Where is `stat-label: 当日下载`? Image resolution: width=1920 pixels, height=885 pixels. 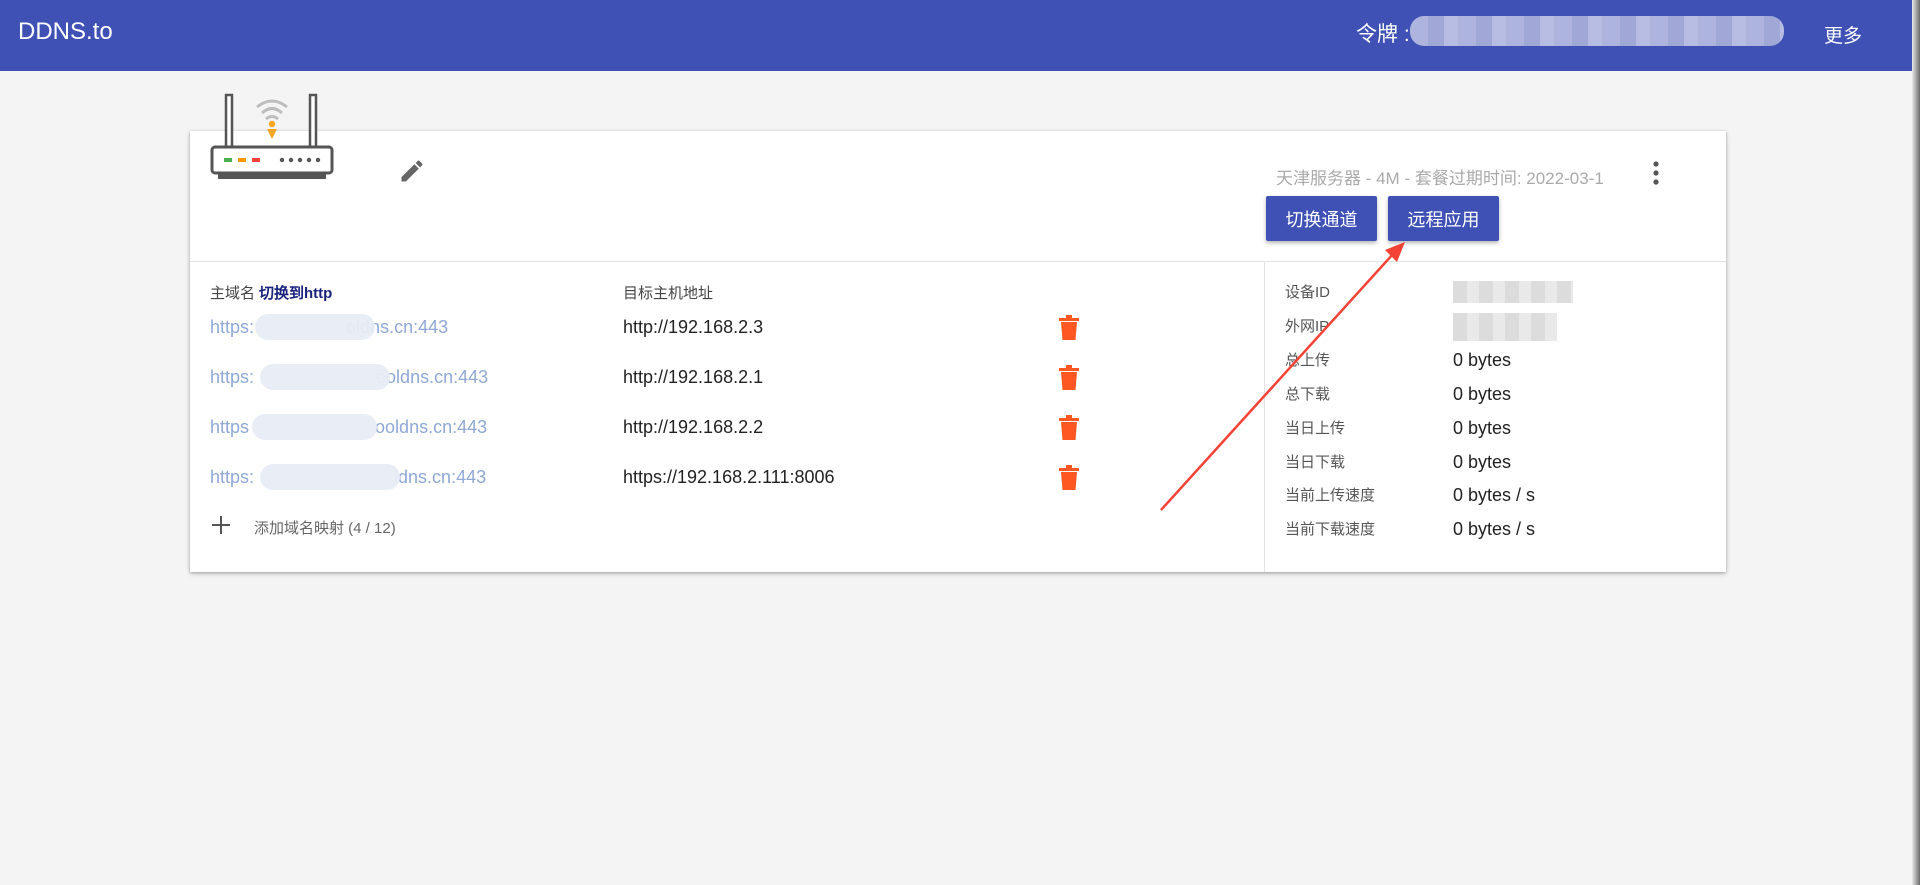
stat-label: 当日下载 is located at coordinates (1315, 462).